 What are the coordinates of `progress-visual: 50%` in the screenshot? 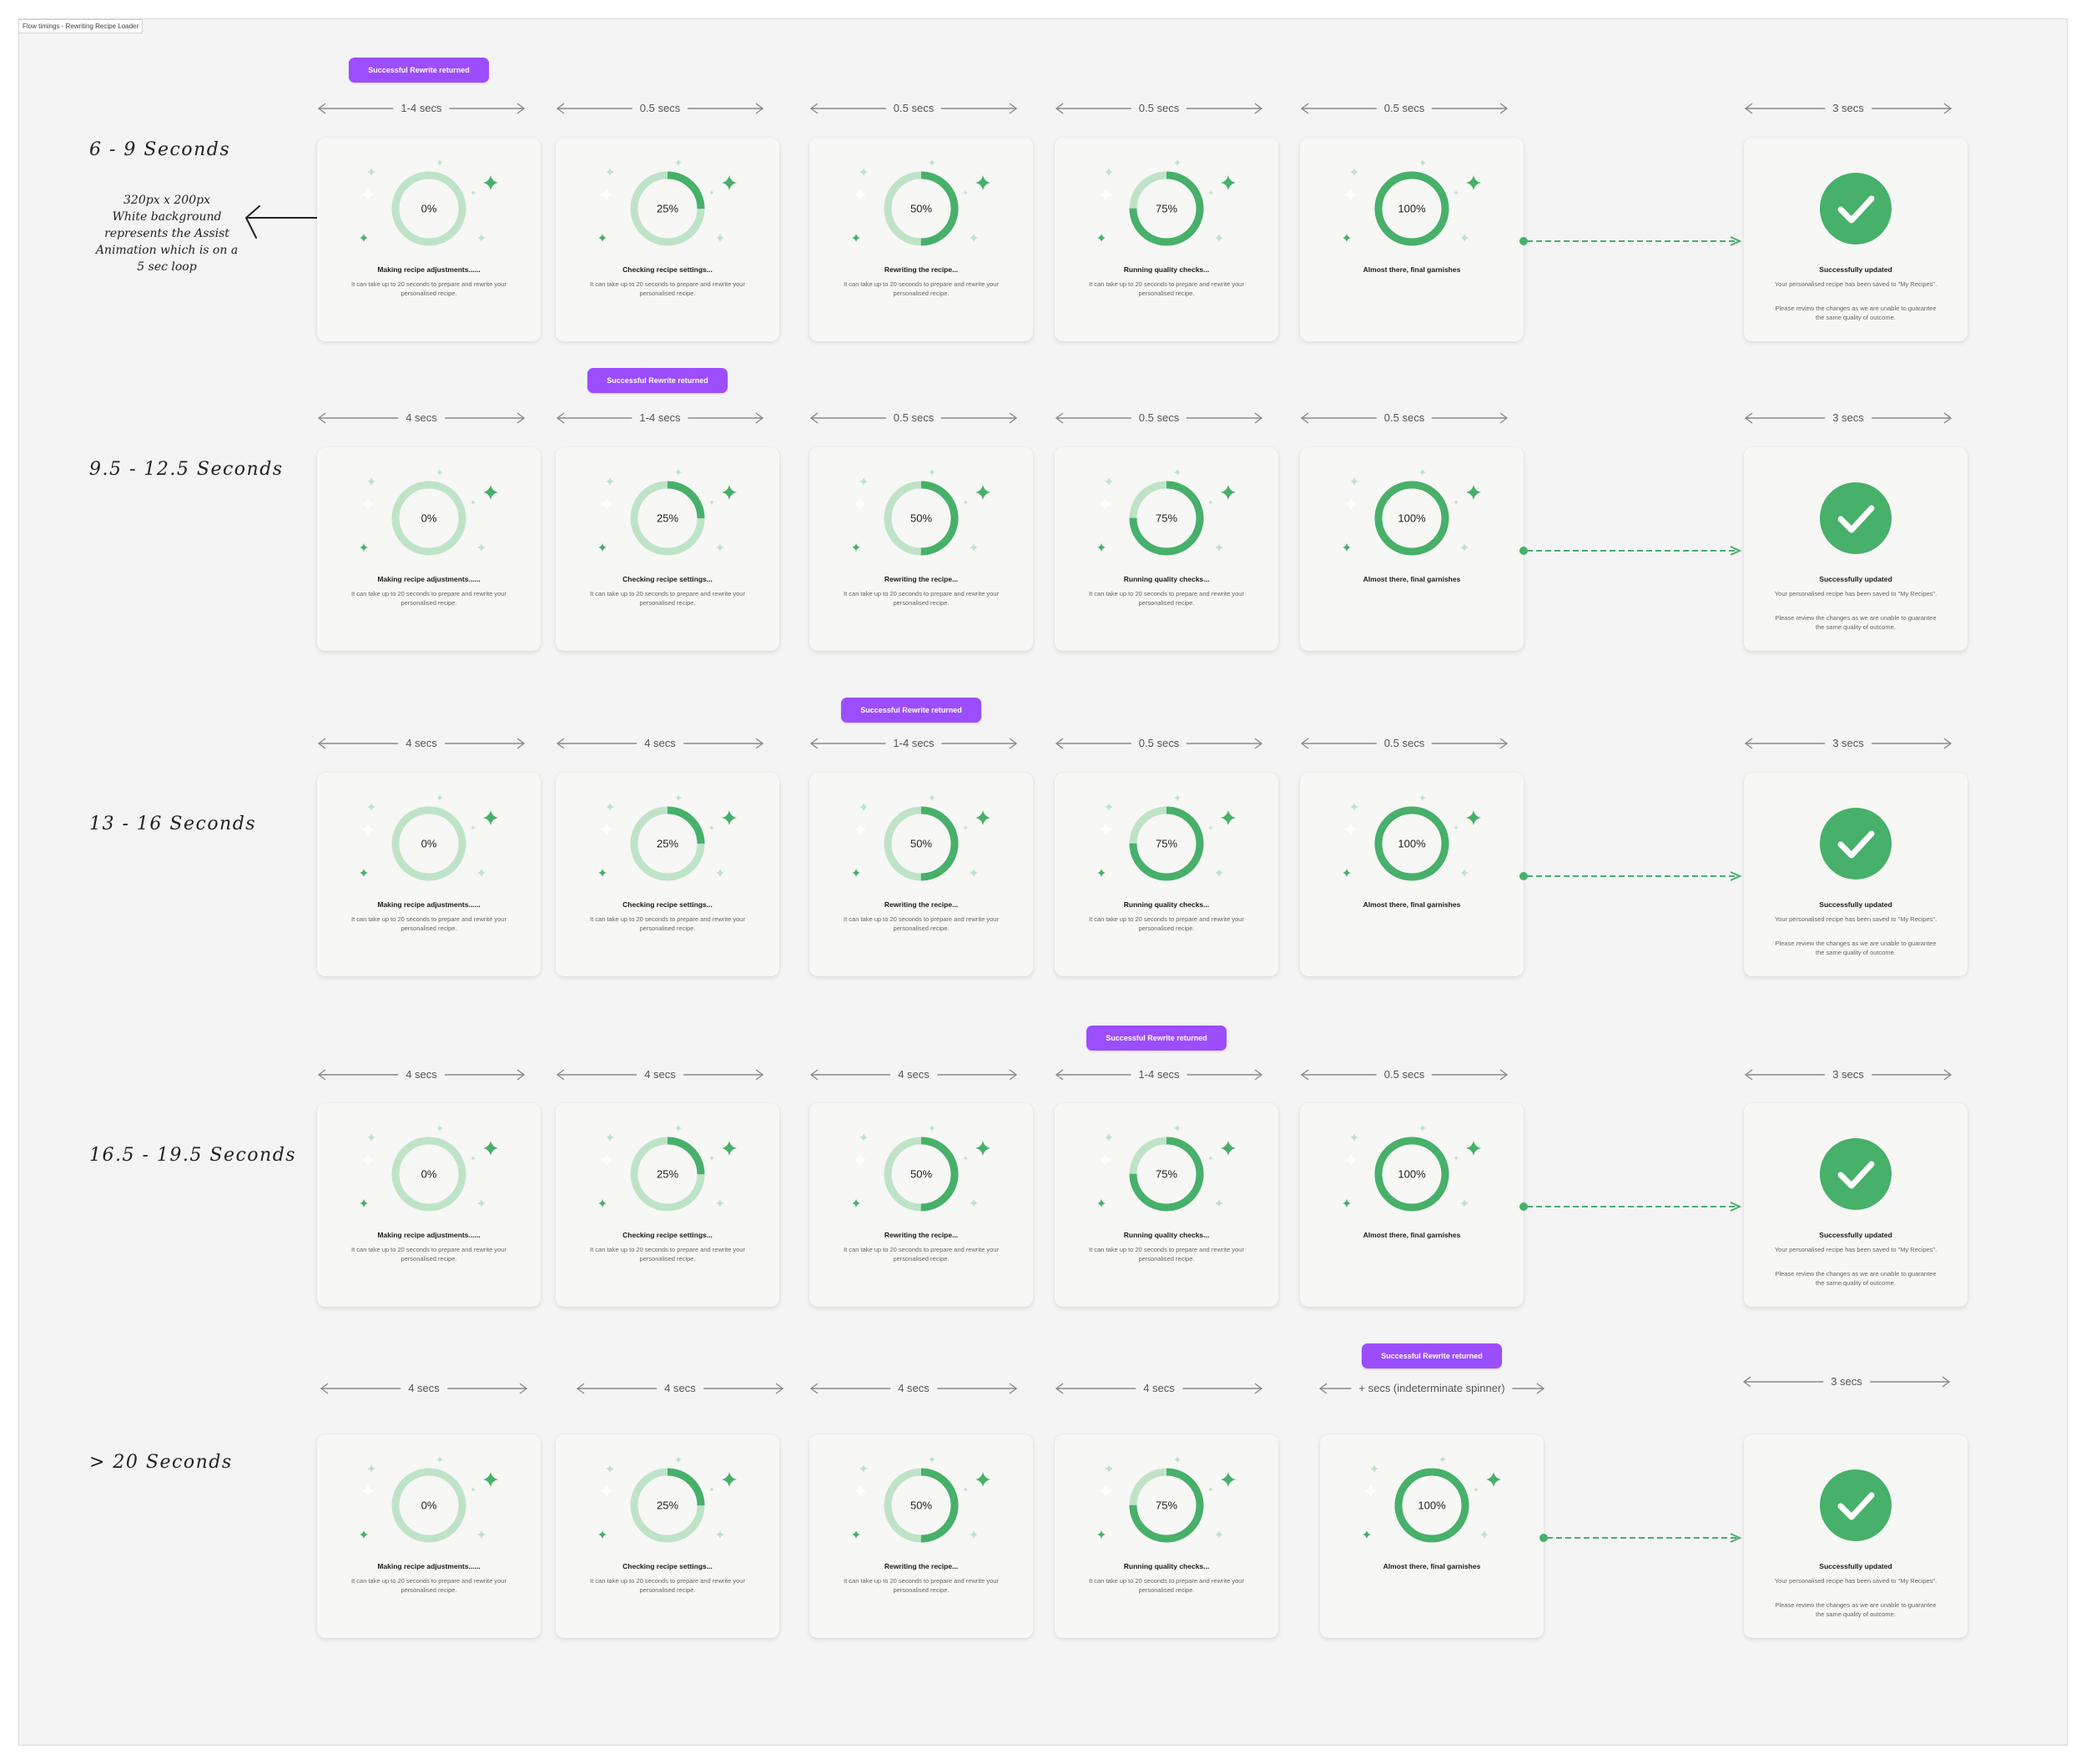 It's located at (921, 1168).